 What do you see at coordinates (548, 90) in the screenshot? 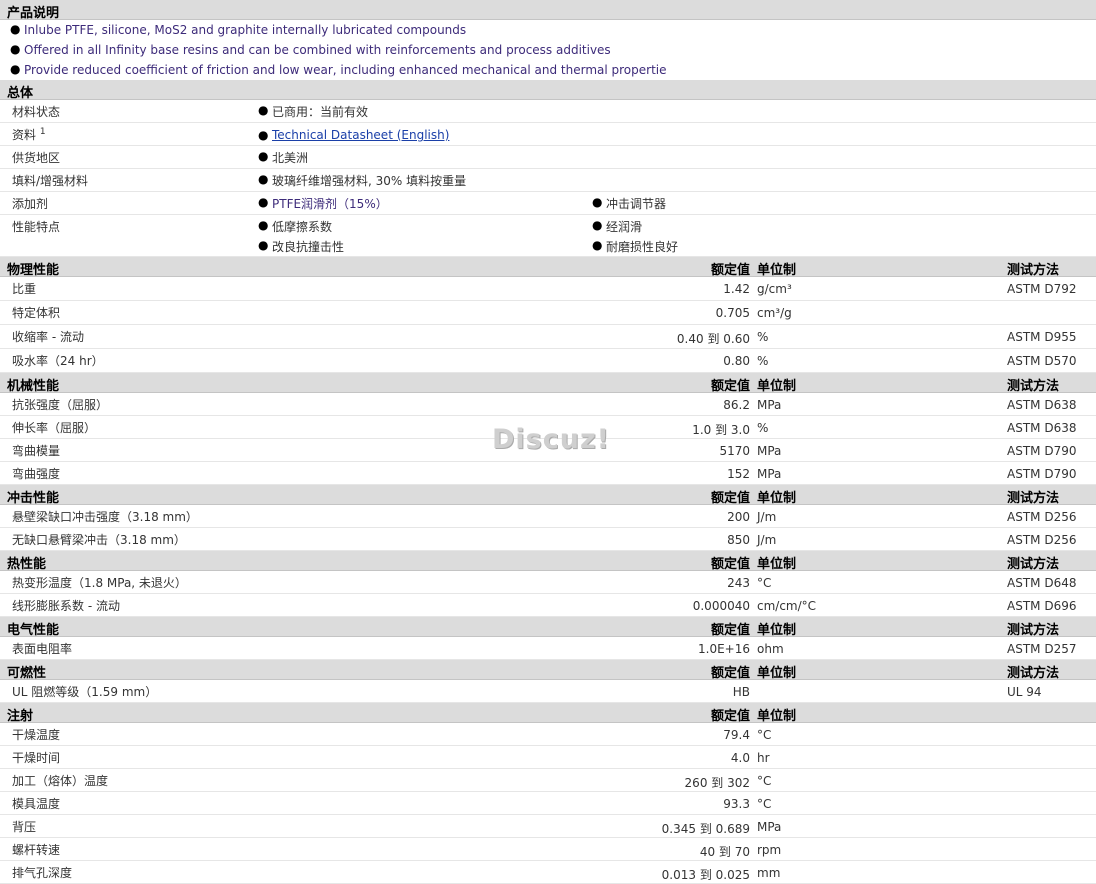
I see `section-header-general: 总体` at bounding box center [548, 90].